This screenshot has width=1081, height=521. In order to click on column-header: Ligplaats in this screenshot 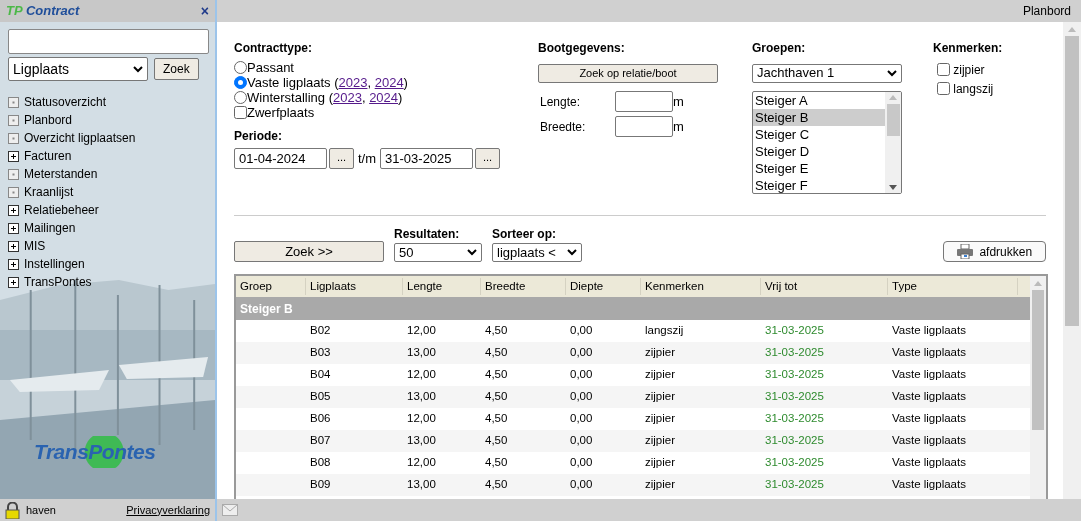, I will do `click(354, 286)`.